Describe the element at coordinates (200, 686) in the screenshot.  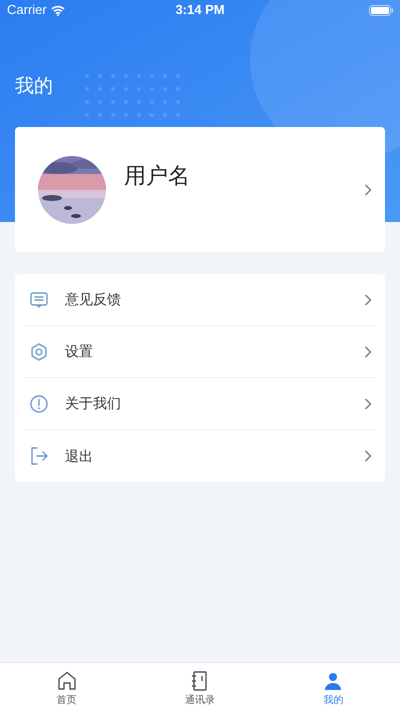
I see `tab: 通讯录` at that location.